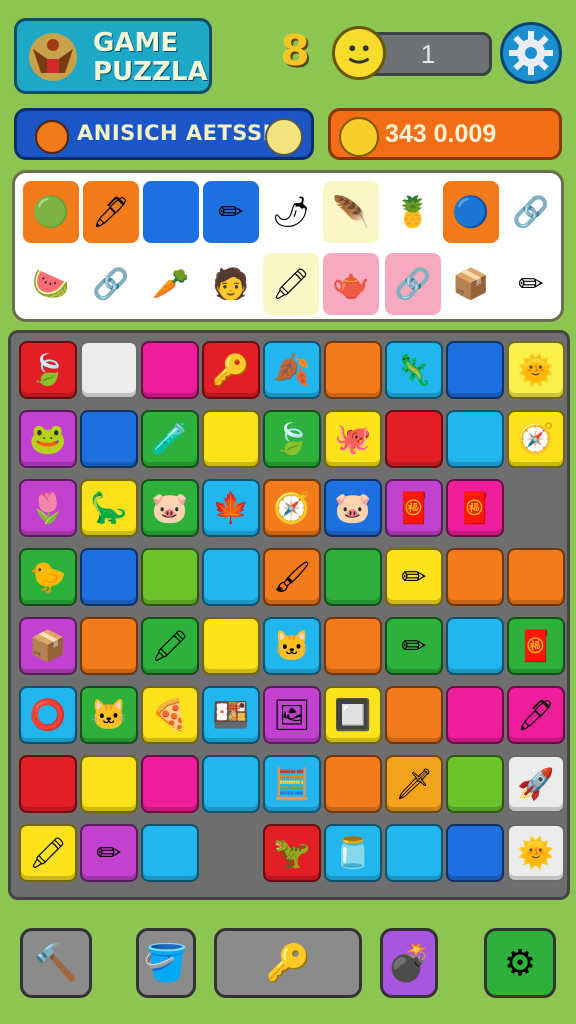  I want to click on chain-icon: 🔗, so click(413, 284).